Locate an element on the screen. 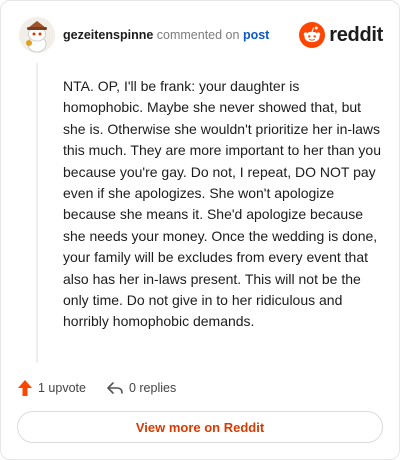  avatar-icon is located at coordinates (37, 35).